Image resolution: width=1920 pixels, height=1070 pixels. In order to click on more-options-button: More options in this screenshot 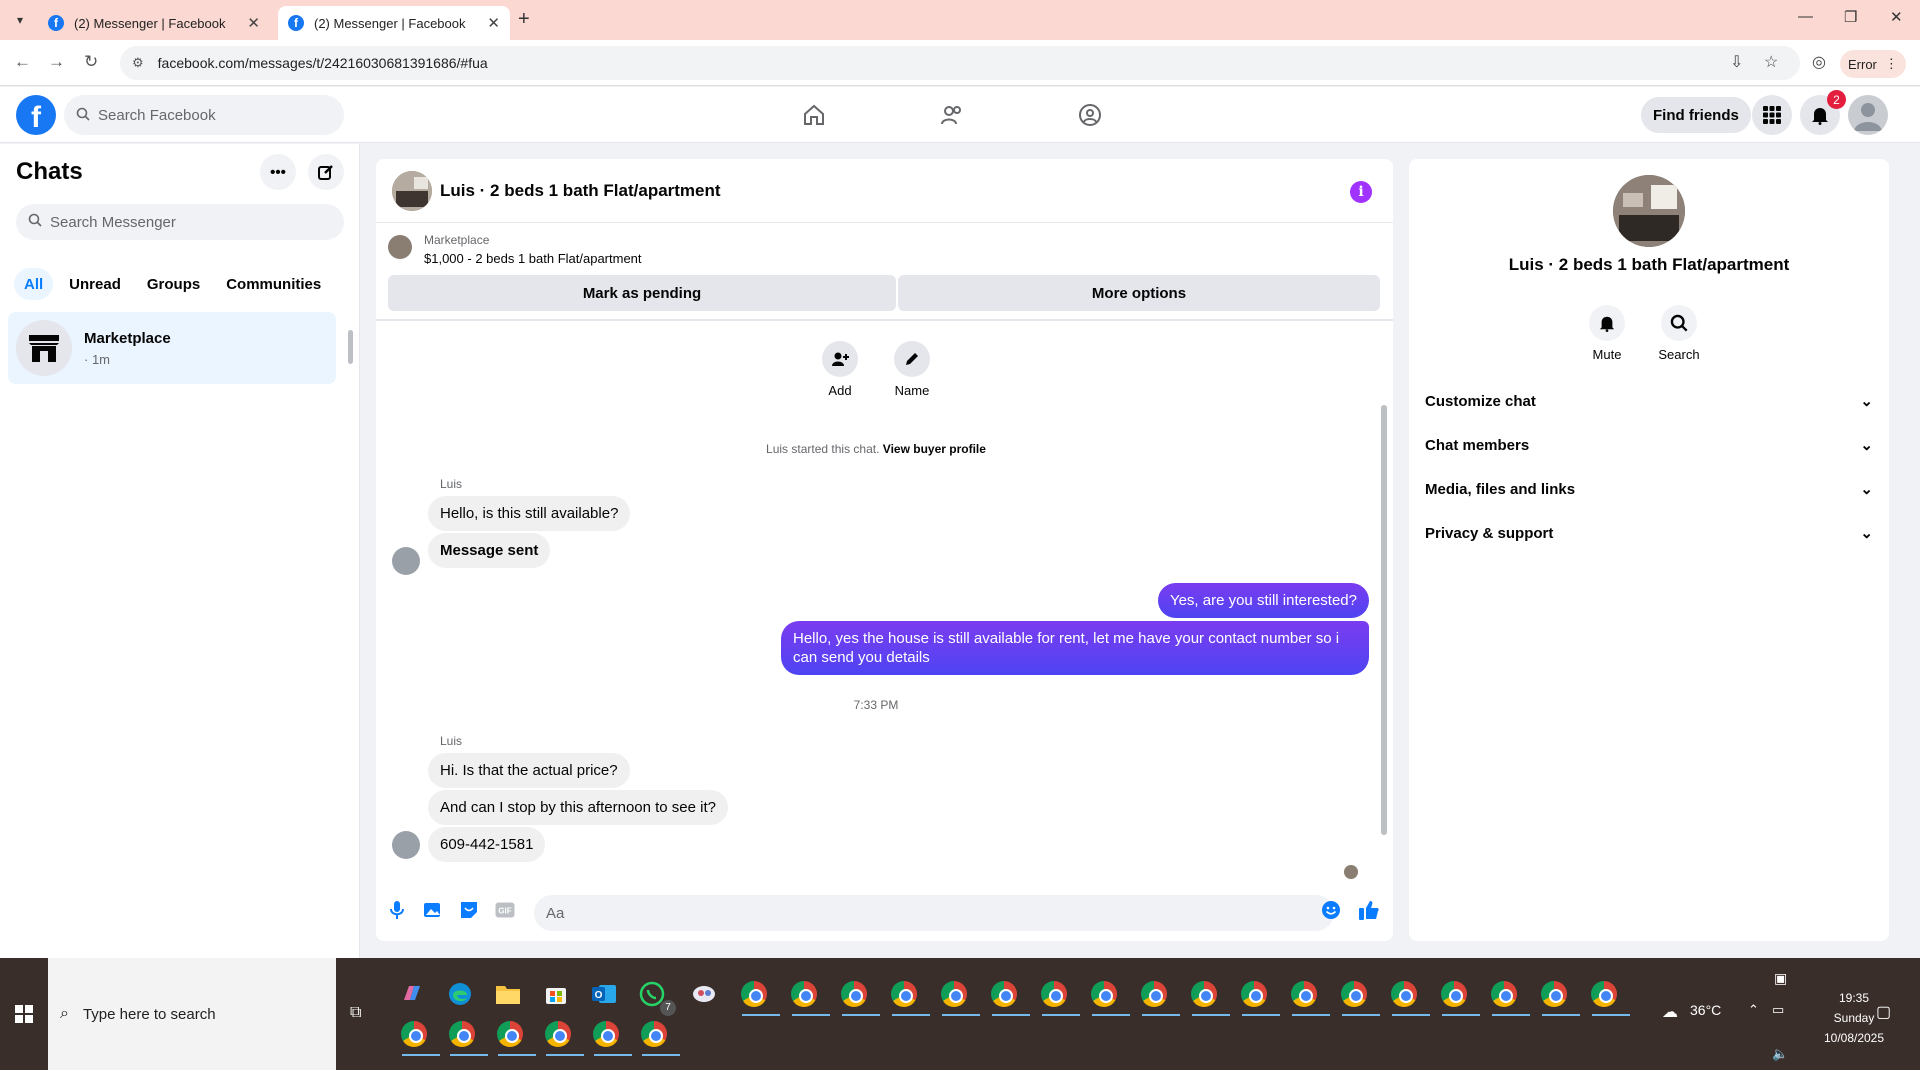, I will do `click(1139, 293)`.